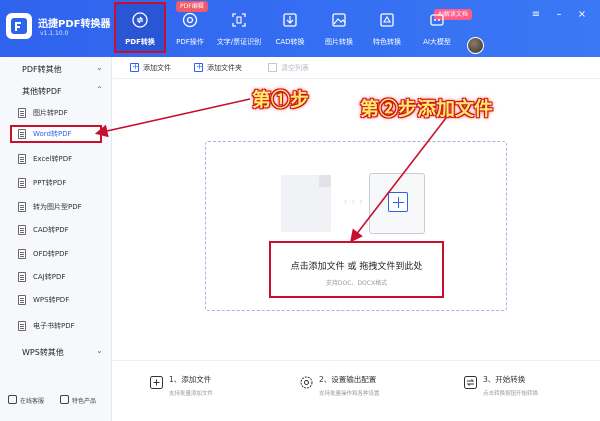 The width and height of the screenshot is (600, 421). I want to click on plus-icon, so click(398, 202).